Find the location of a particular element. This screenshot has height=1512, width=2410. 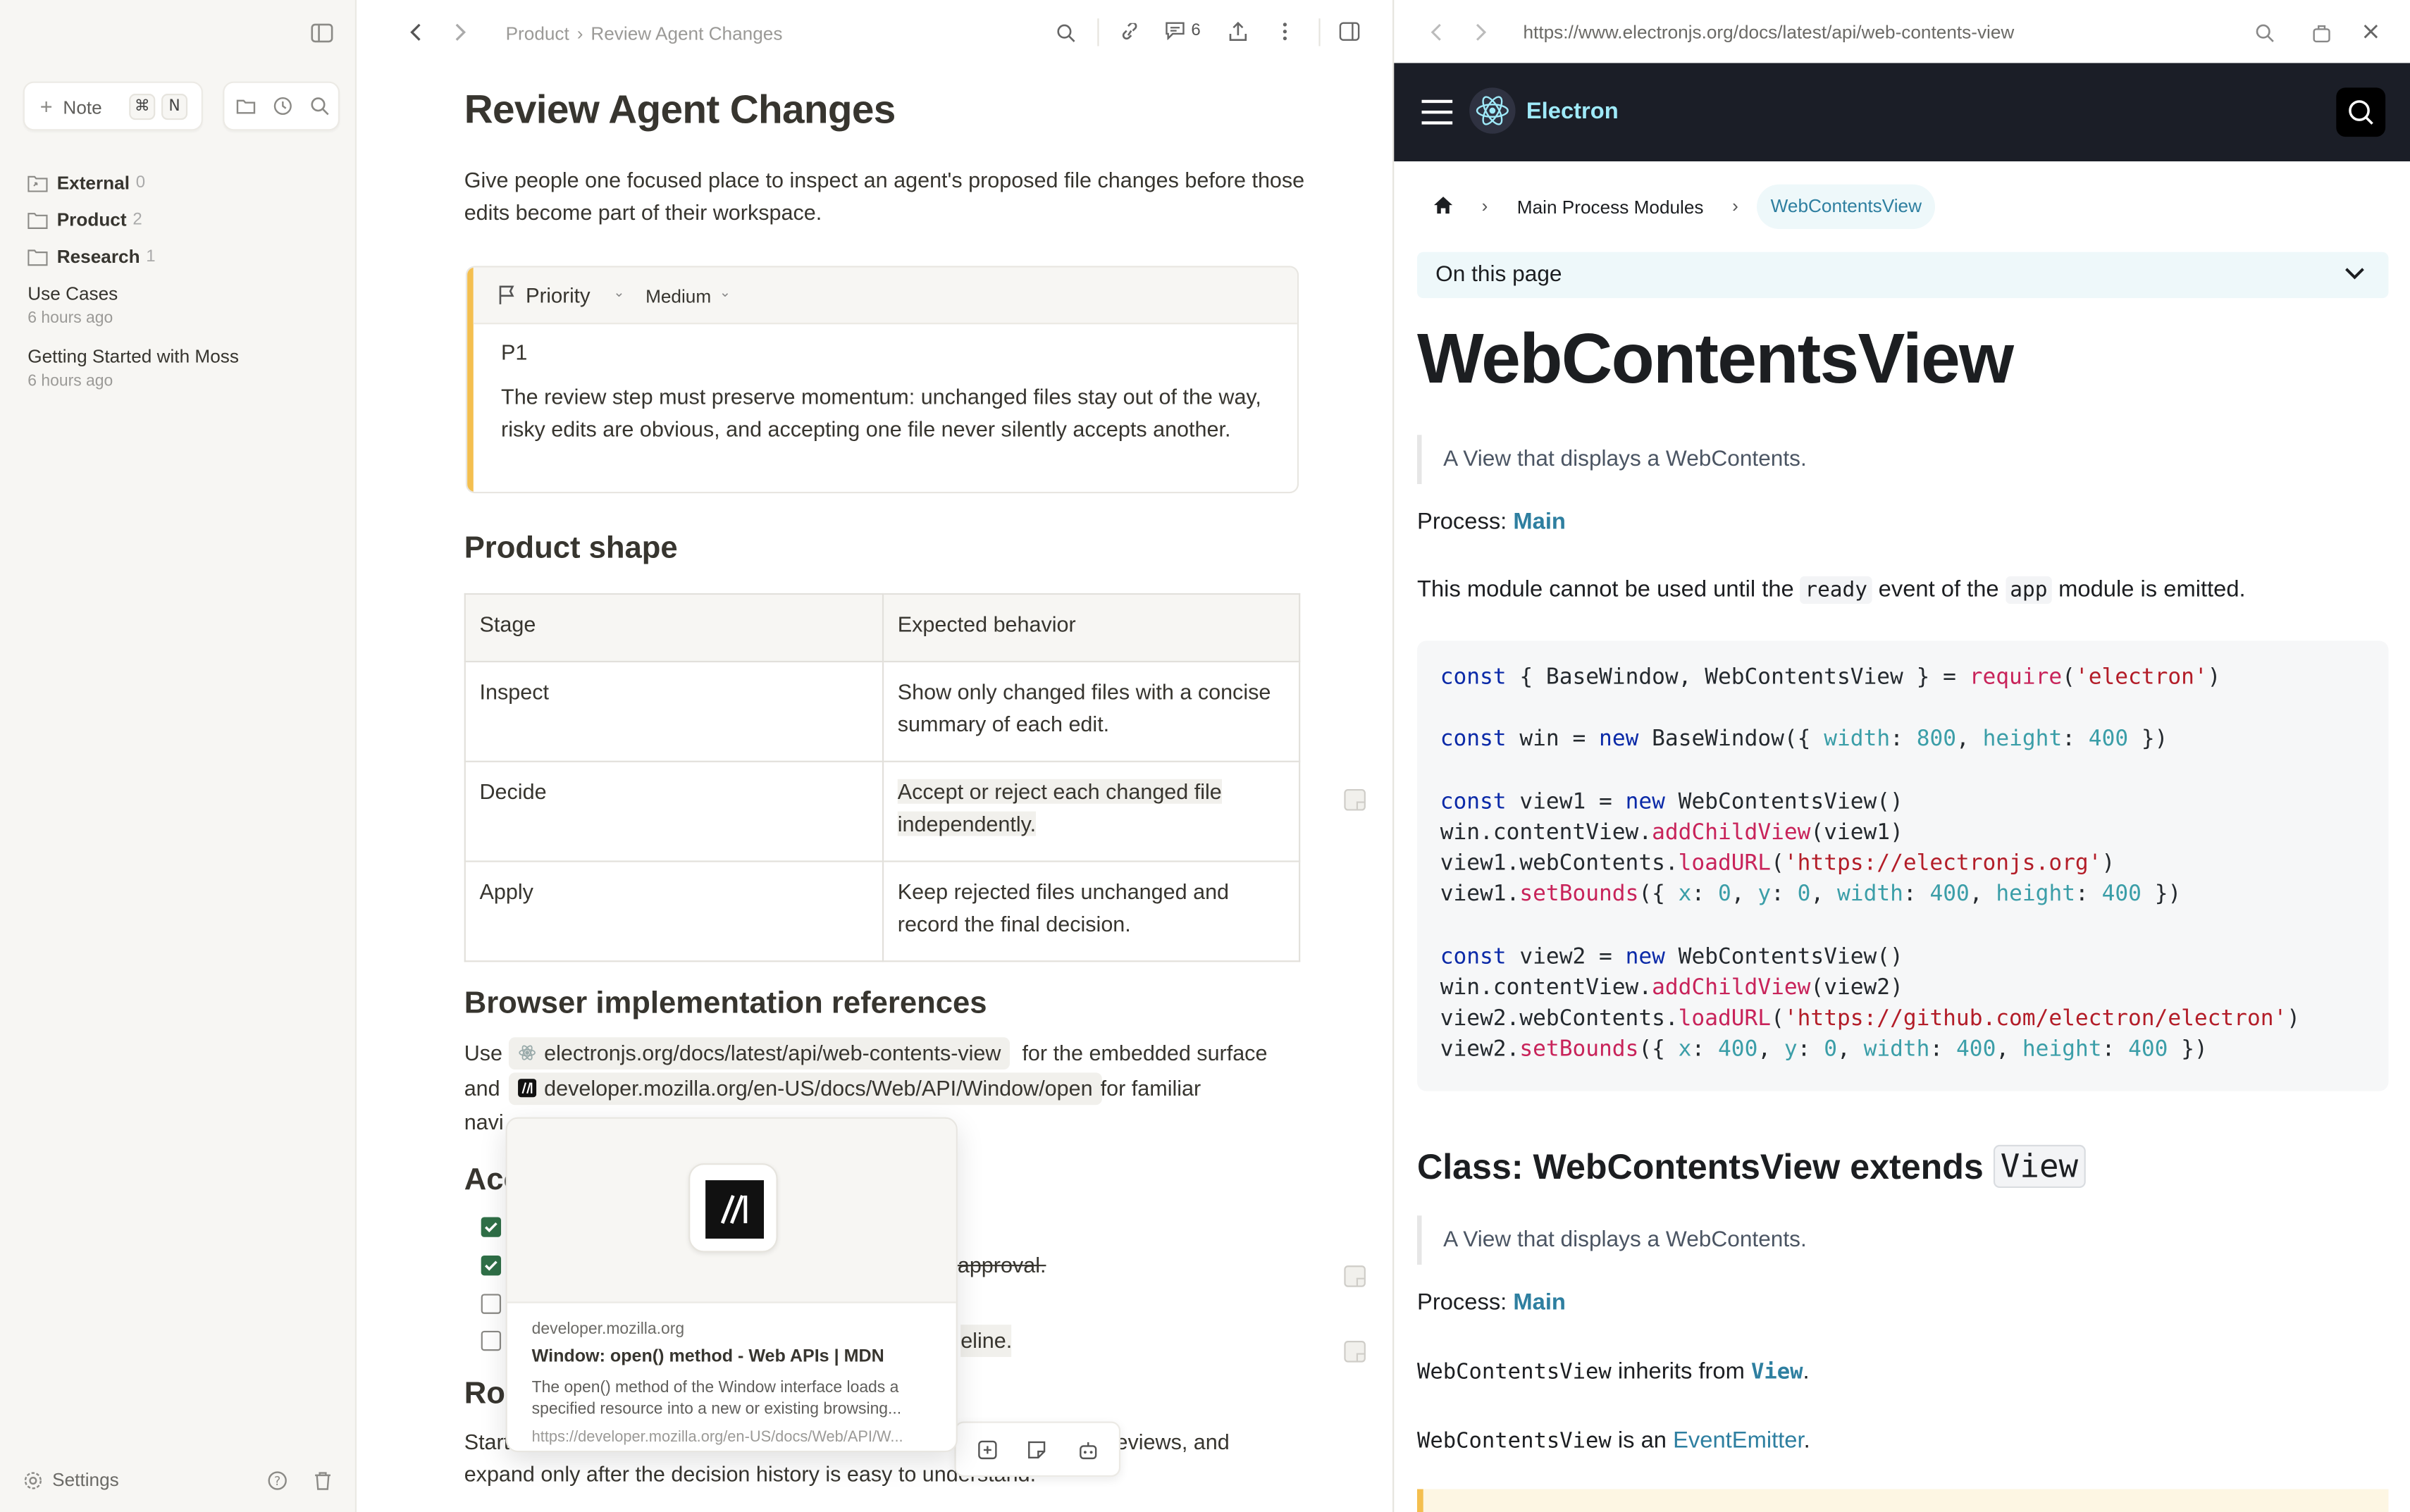

block-toolbar is located at coordinates (1038, 1449).